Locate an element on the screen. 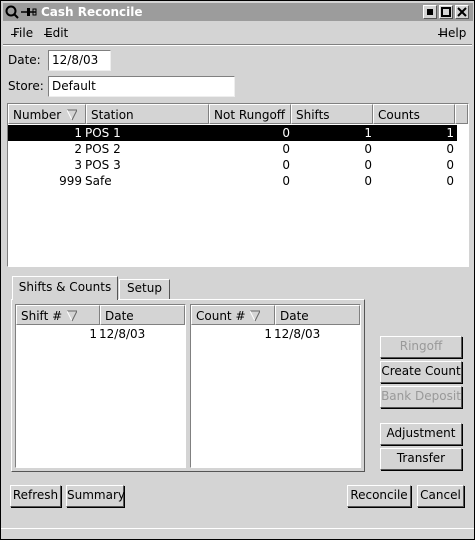  app-menu-icon is located at coordinates (12, 12).